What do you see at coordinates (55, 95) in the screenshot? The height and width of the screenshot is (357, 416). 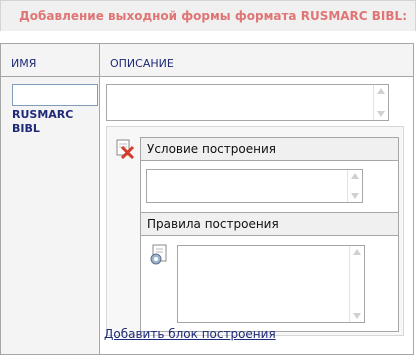 I see `name-input` at bounding box center [55, 95].